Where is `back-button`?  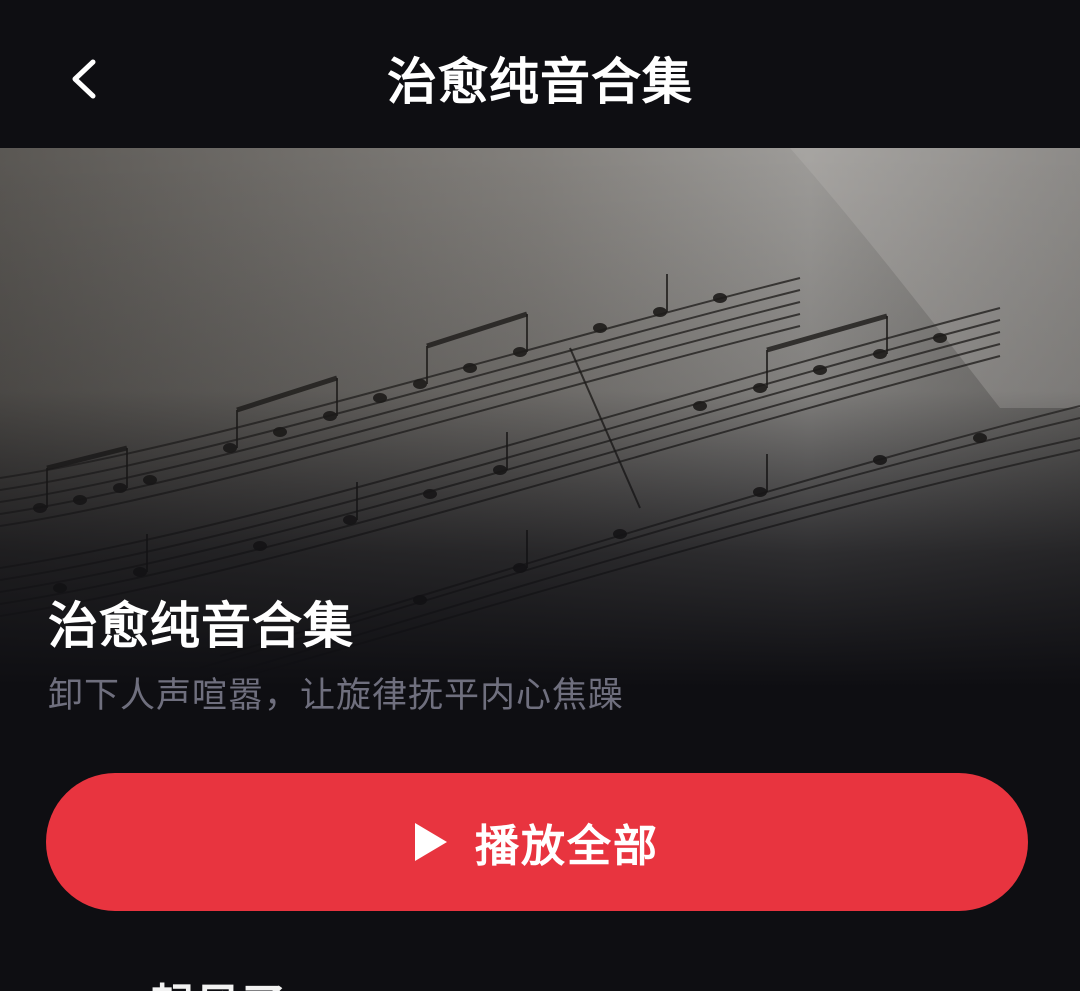 back-button is located at coordinates (83, 79).